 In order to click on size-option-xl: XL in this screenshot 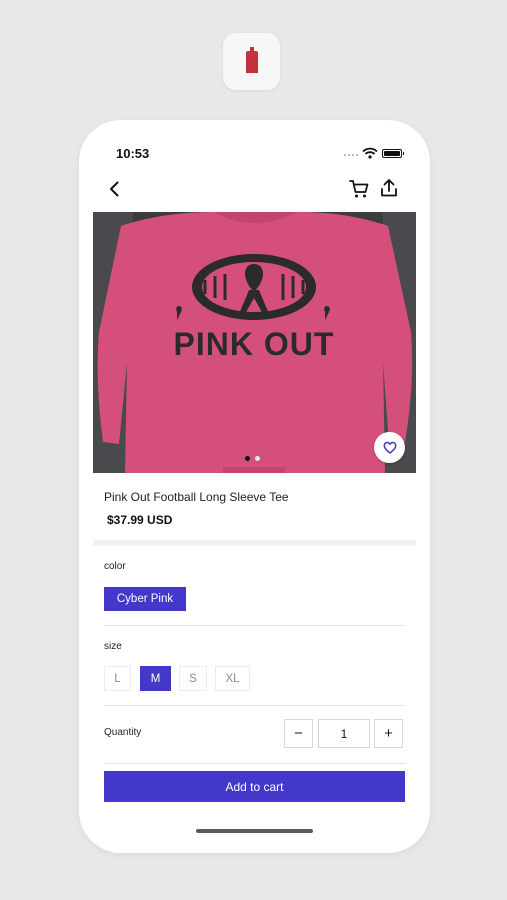, I will do `click(232, 678)`.